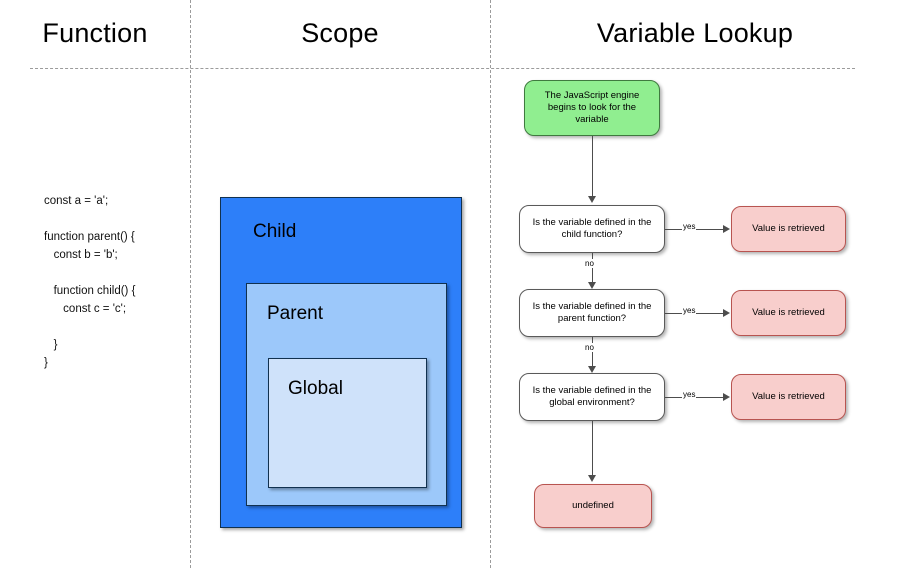 This screenshot has width=900, height=568. Describe the element at coordinates (315, 388) in the screenshot. I see `scope-label-global: Global` at that location.